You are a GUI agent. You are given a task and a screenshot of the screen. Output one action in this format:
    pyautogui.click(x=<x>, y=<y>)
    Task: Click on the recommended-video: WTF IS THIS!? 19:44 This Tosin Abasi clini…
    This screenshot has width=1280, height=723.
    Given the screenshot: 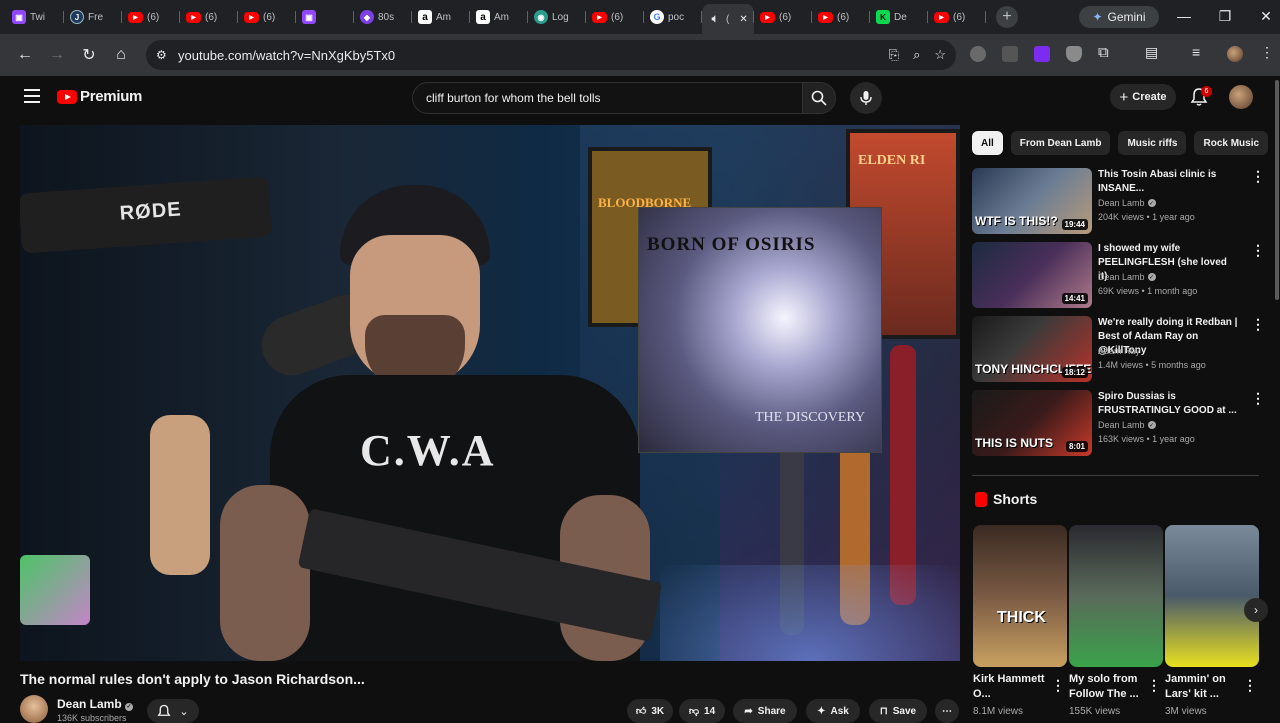 What is the action you would take?
    pyautogui.click(x=1118, y=203)
    